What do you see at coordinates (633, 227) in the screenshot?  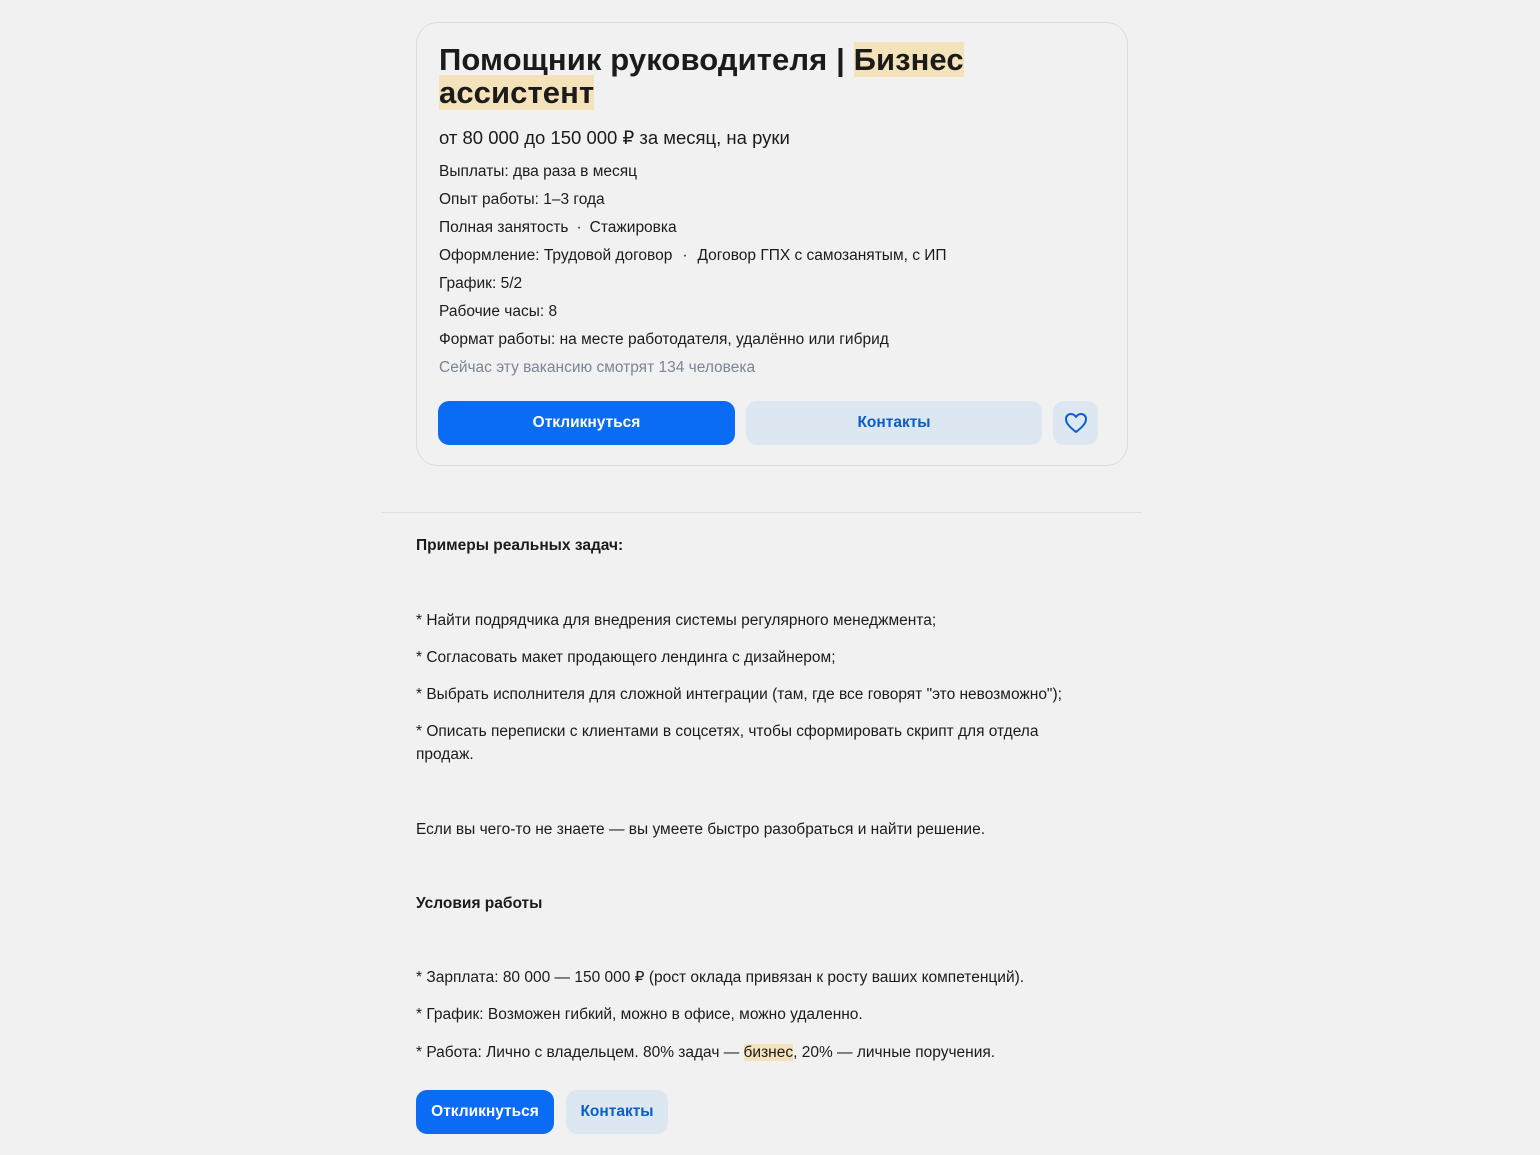 I see `employment-type: Стажировка` at bounding box center [633, 227].